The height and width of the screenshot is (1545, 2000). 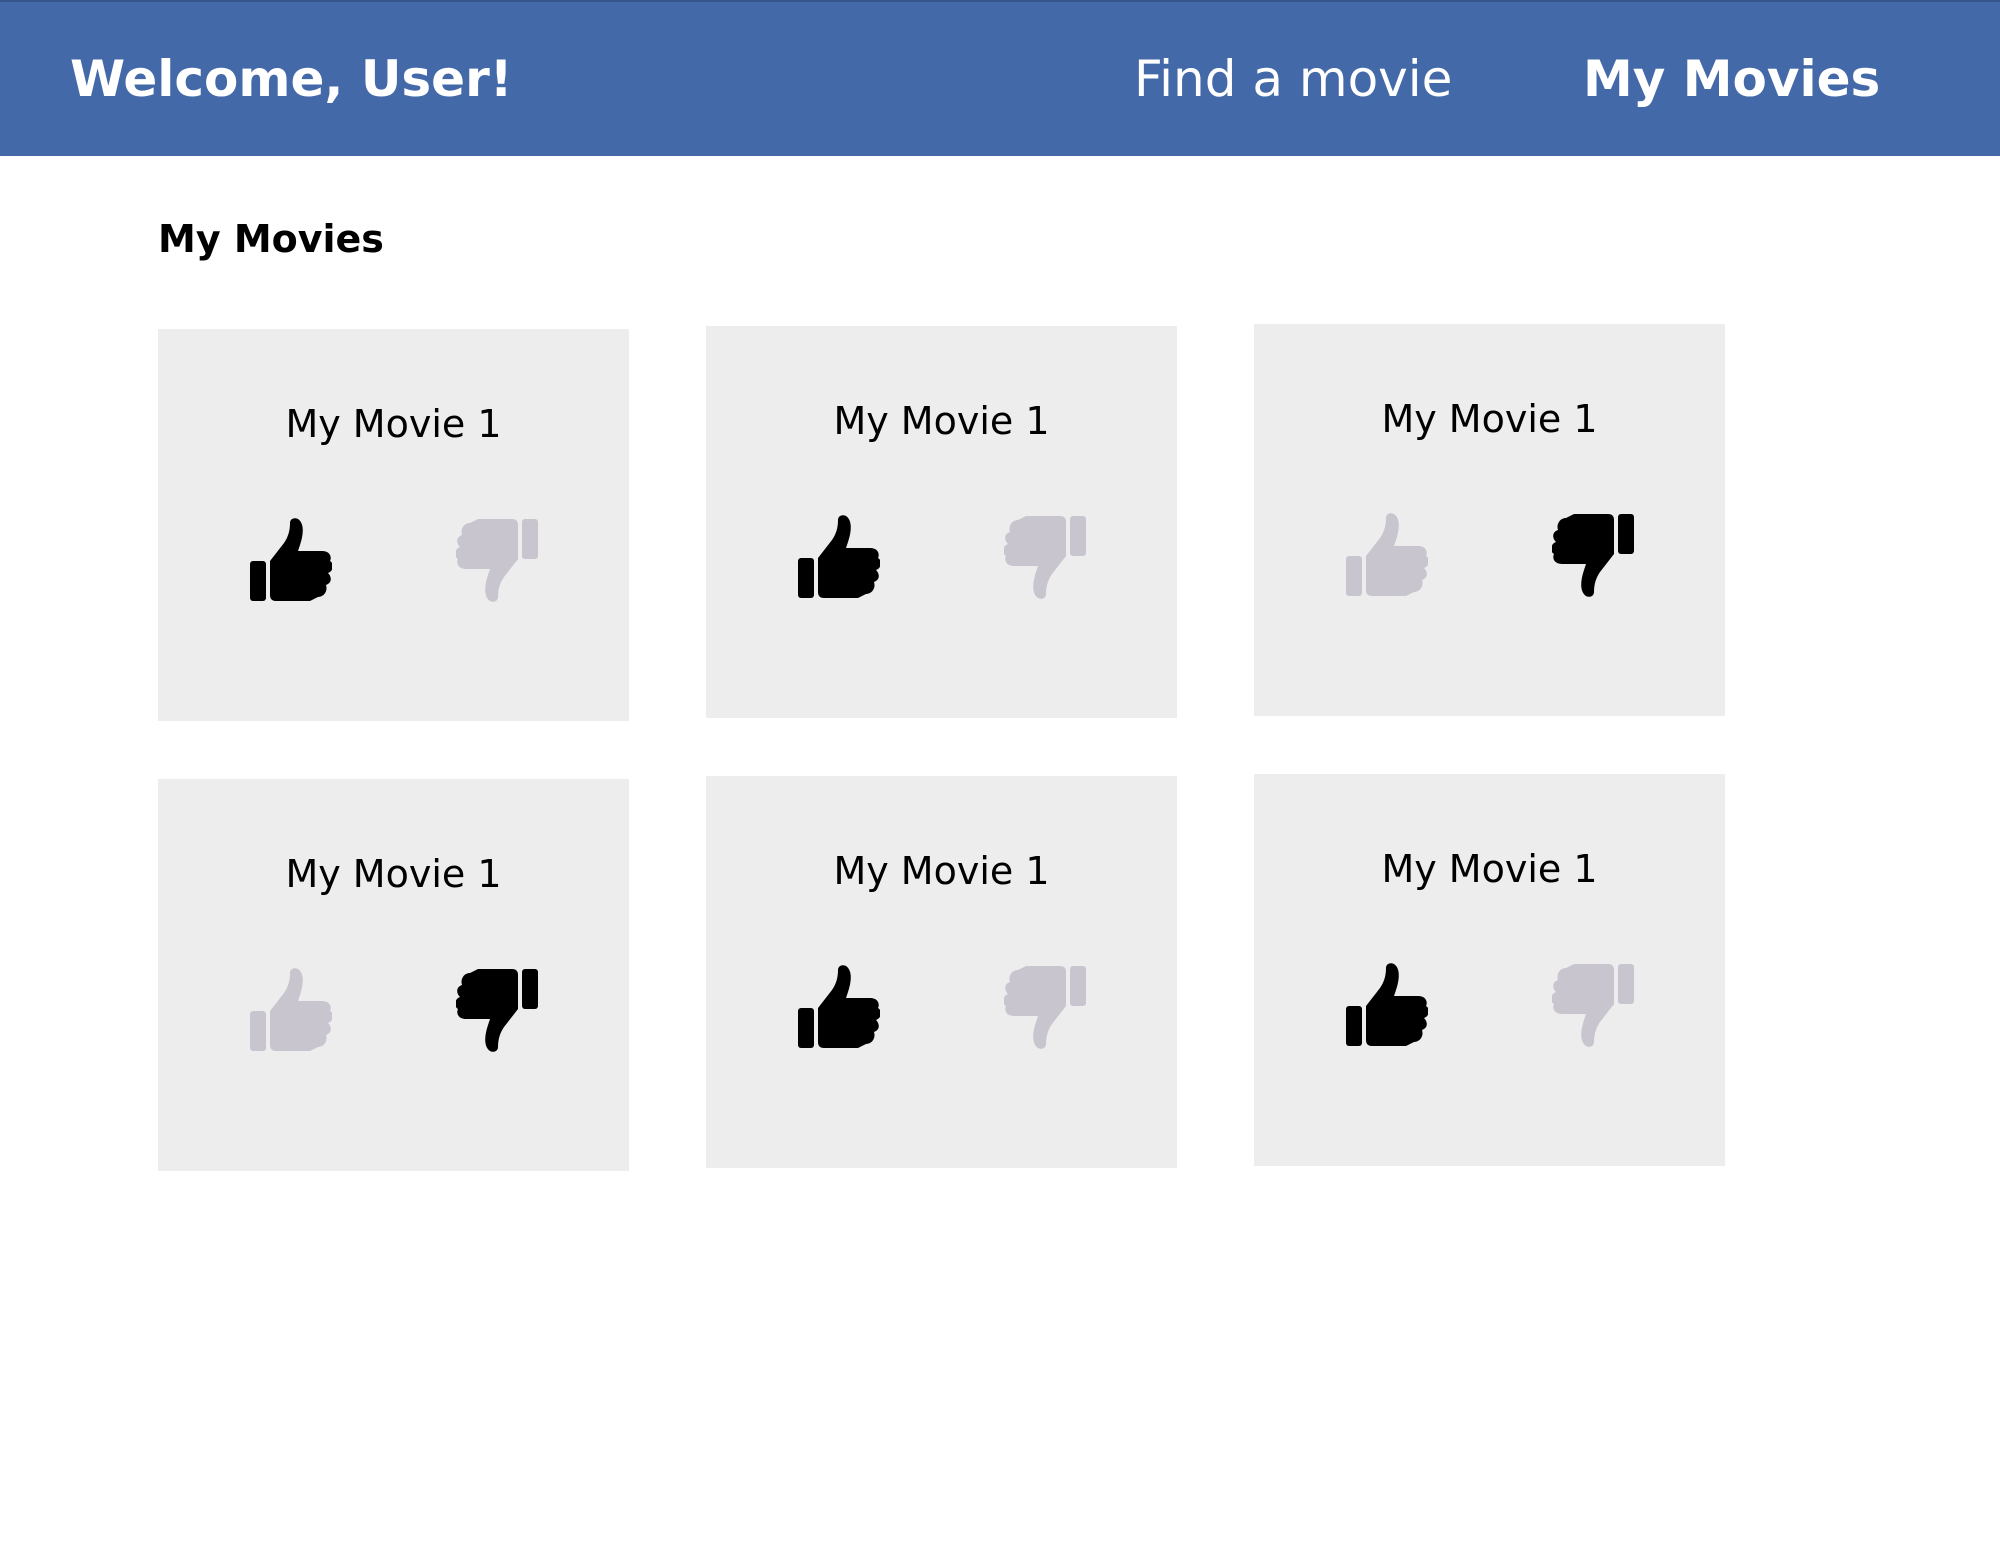 I want to click on welcome-message: Welcome, User!, so click(x=291, y=79).